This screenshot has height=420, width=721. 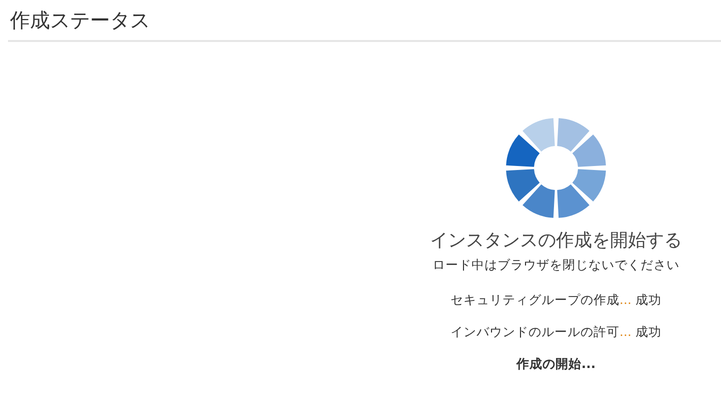 I want to click on status-note: ロード中はブラウザを閉じないでください, so click(x=556, y=265).